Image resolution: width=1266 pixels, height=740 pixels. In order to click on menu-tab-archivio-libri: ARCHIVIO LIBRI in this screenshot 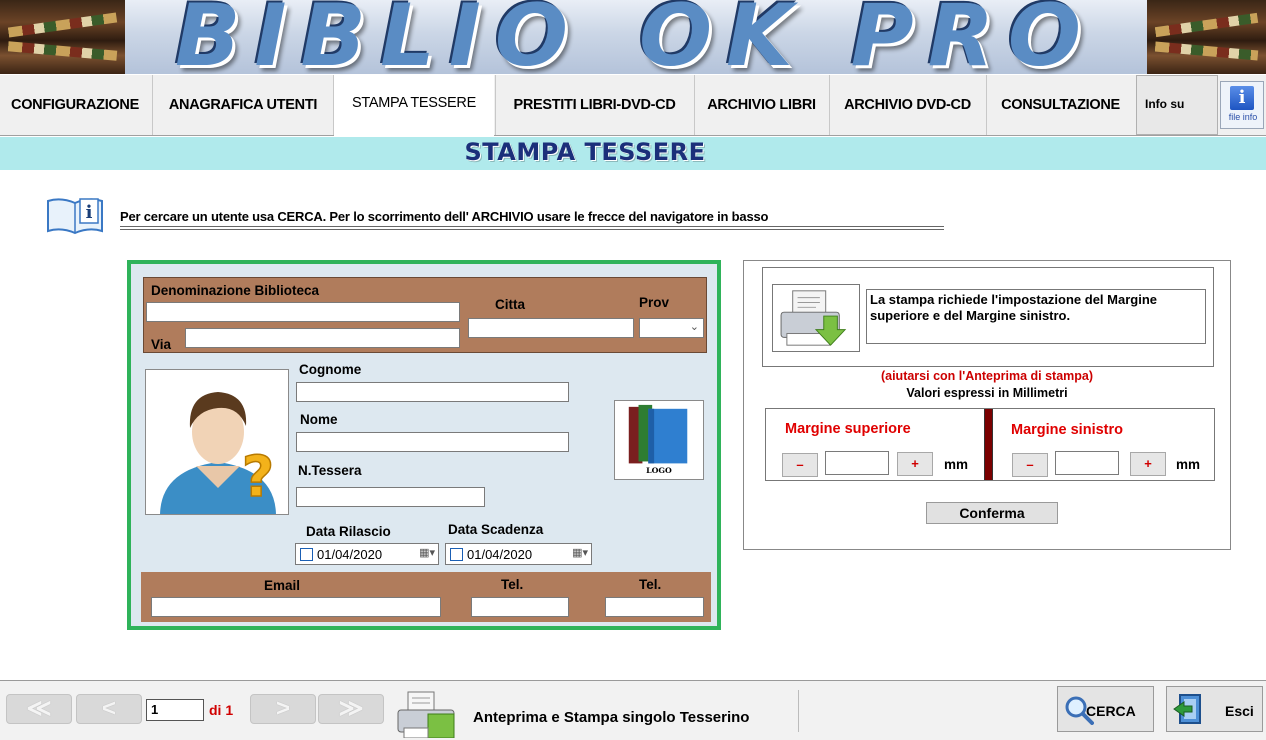, I will do `click(761, 105)`.